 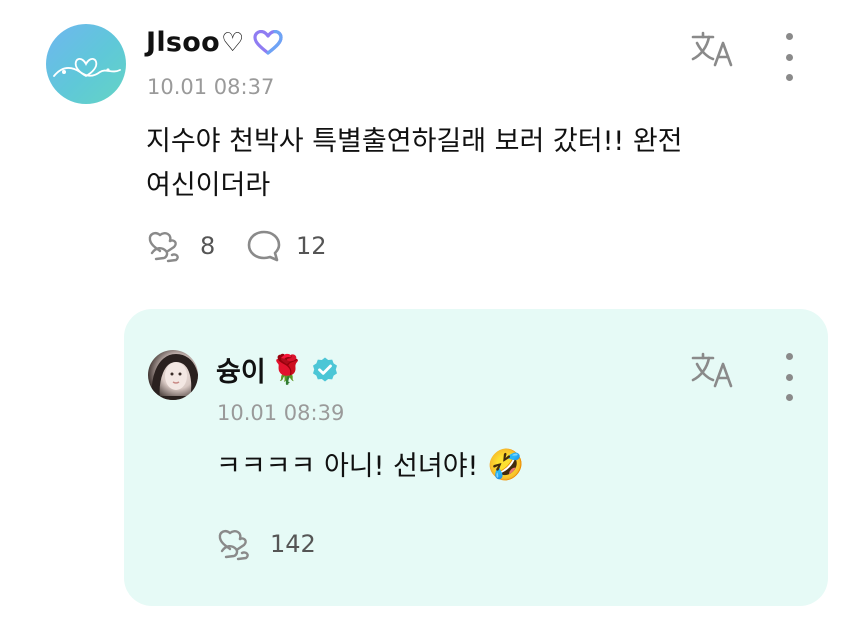 I want to click on reply-author-name-text: 슝이, so click(x=241, y=372).